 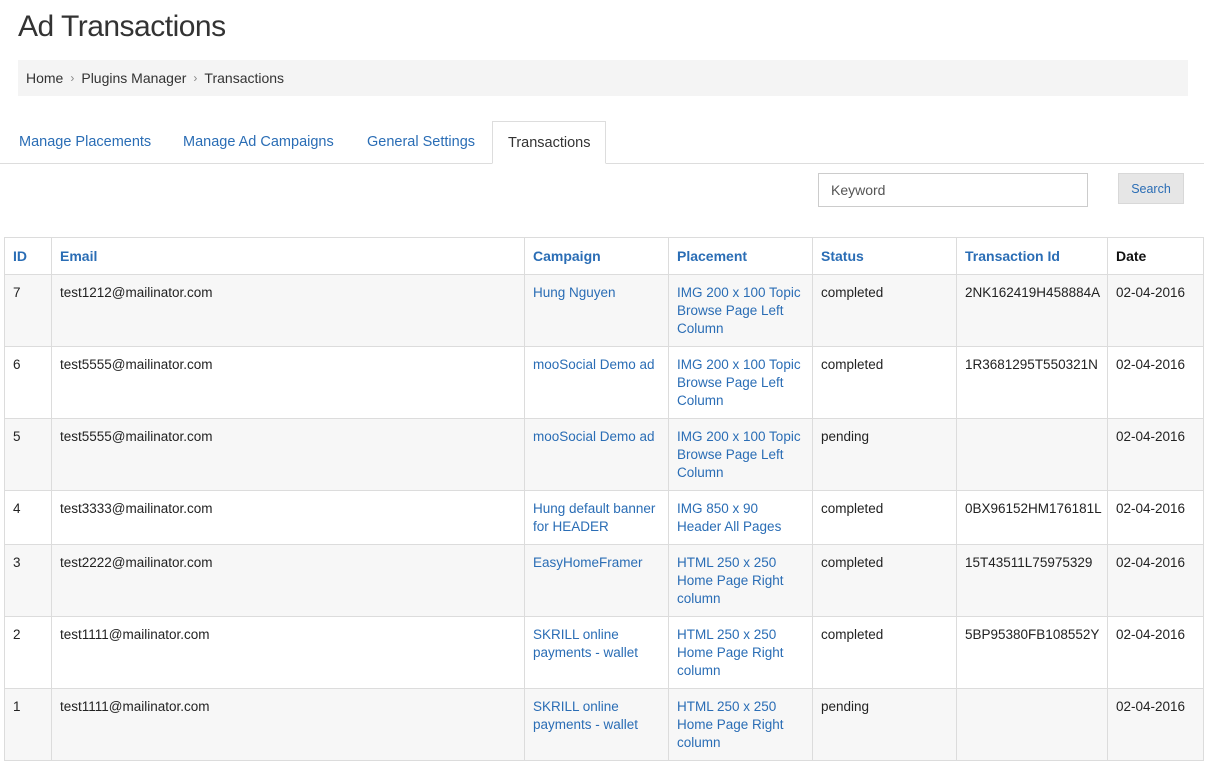 I want to click on cell-campaign-link: EasyHomeFramer, so click(x=596, y=580).